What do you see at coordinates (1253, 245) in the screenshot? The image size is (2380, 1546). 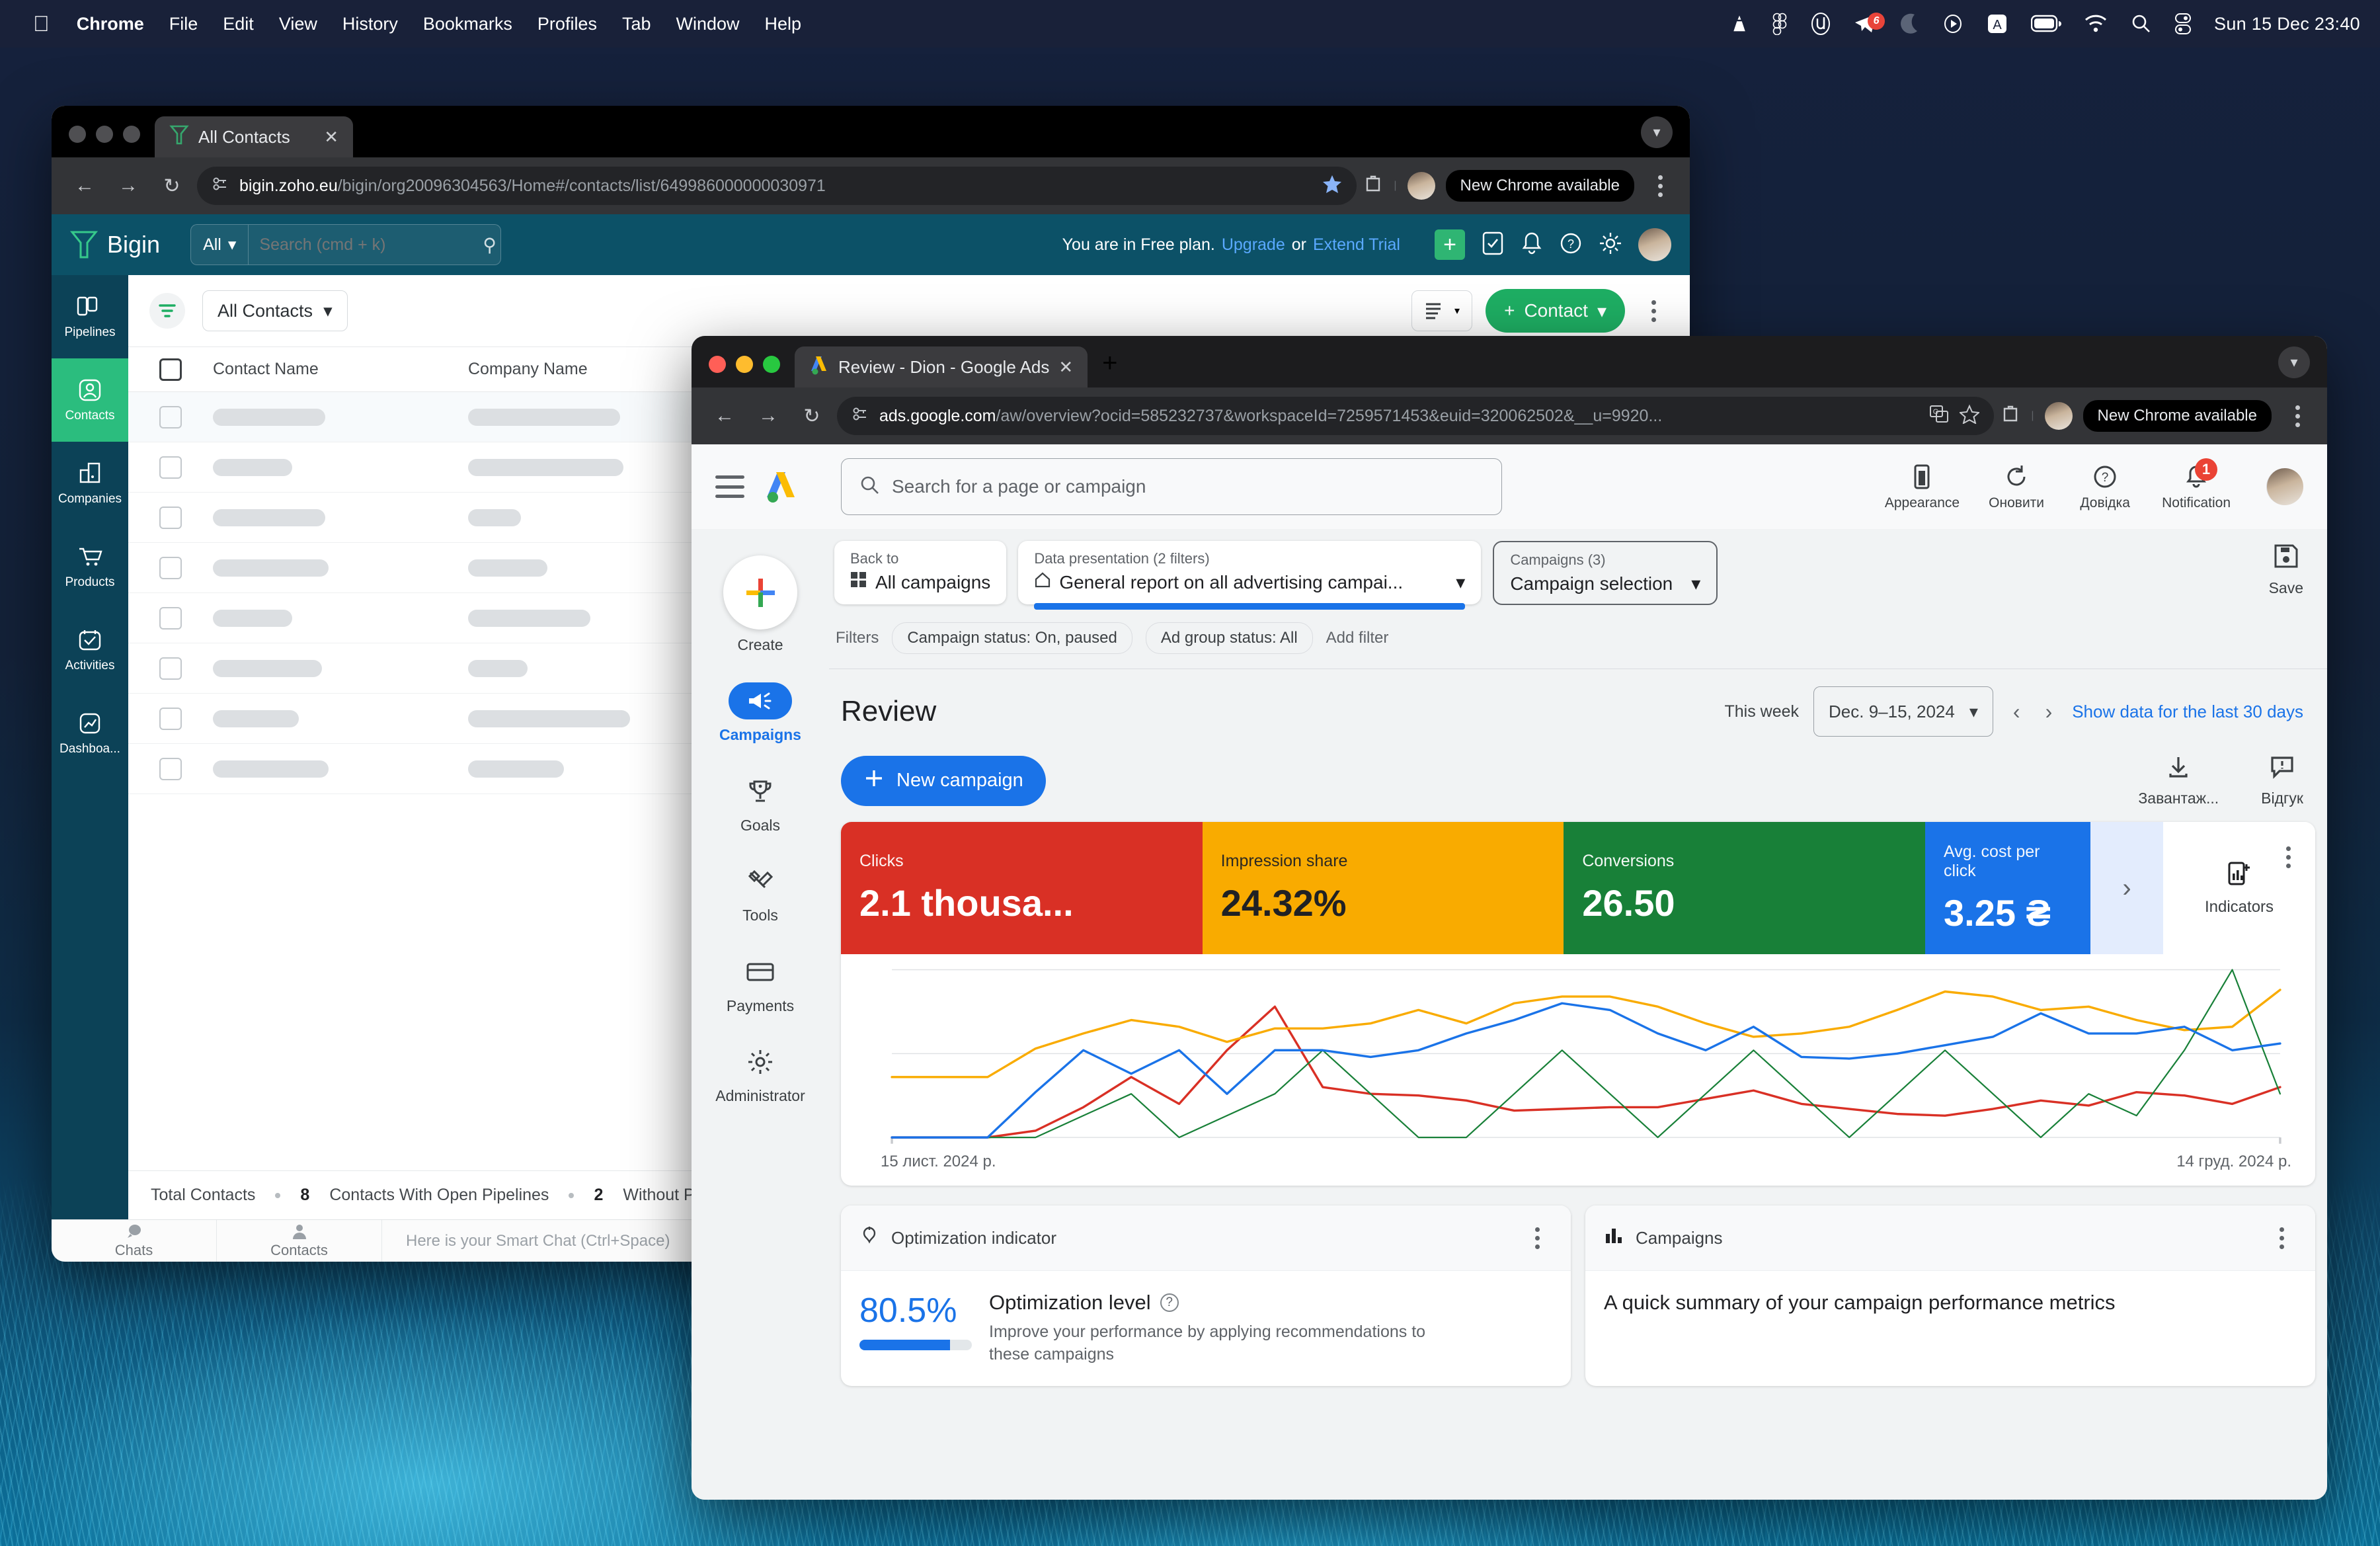 I see `upgrade-link: Upgrade` at bounding box center [1253, 245].